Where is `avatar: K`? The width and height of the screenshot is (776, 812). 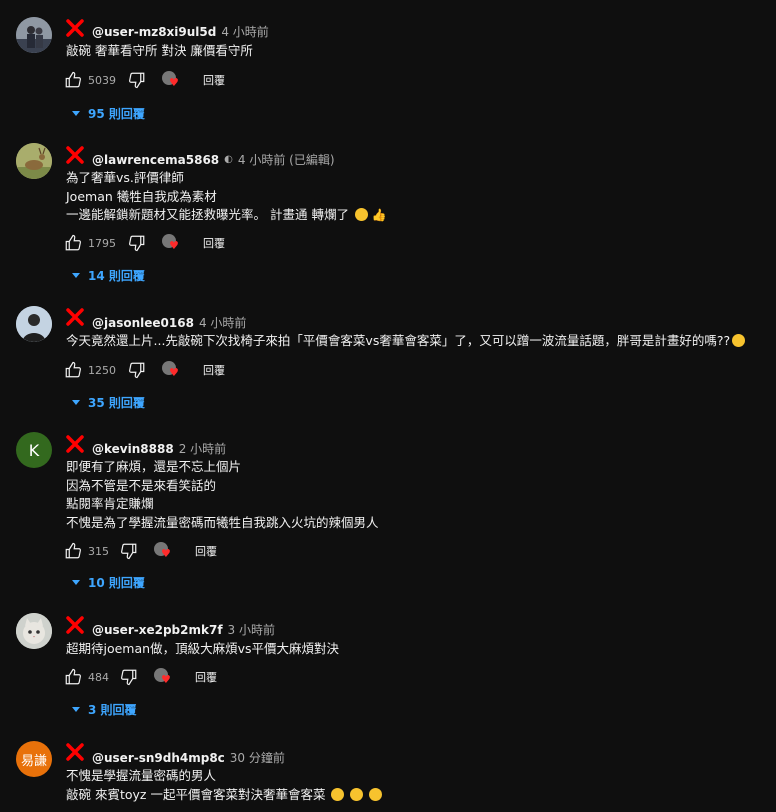
avatar: K is located at coordinates (34, 450).